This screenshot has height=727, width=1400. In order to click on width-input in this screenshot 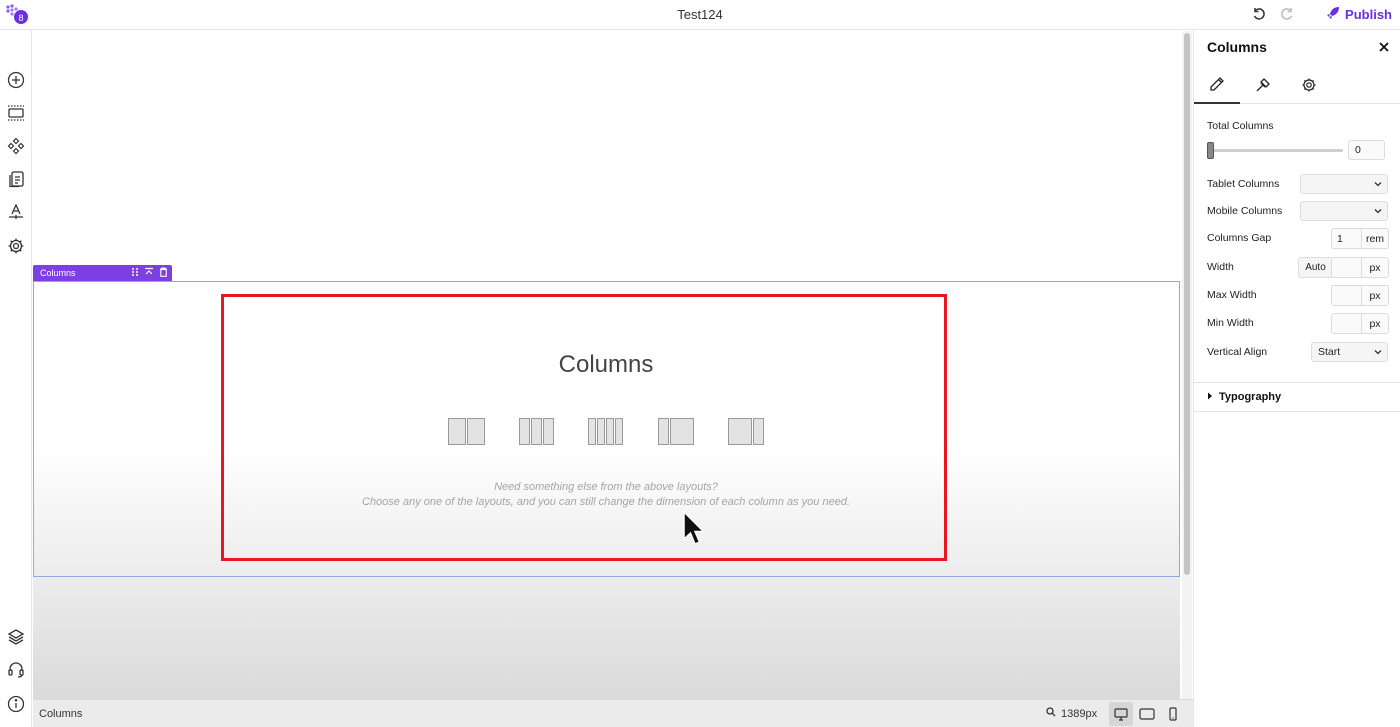, I will do `click(1347, 267)`.